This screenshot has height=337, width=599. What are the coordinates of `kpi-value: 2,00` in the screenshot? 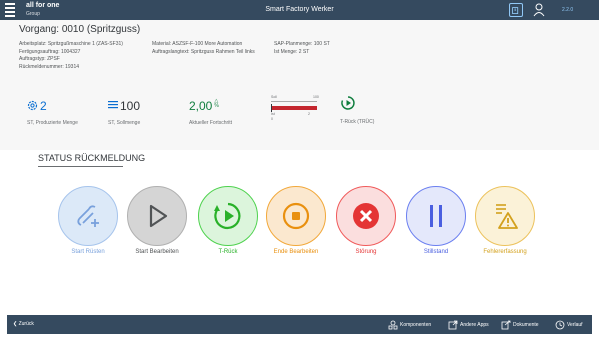 It's located at (201, 106).